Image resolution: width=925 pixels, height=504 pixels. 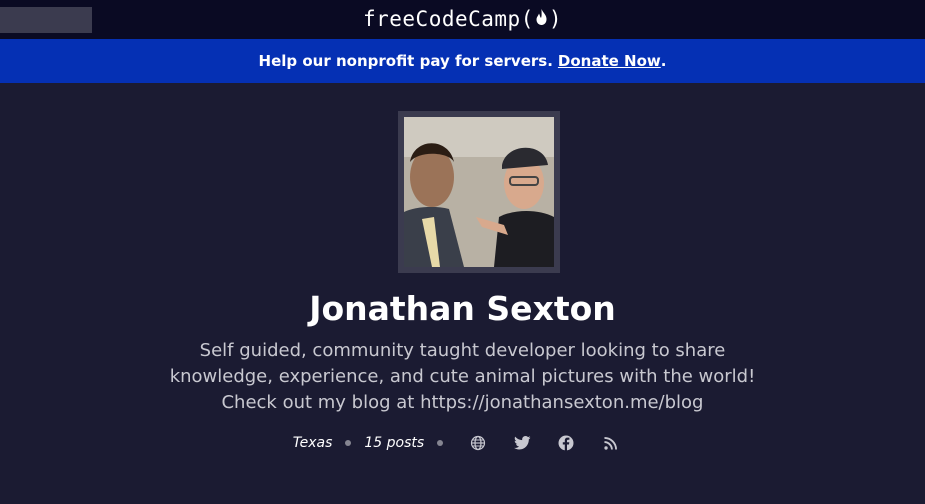 I want to click on facebook-icon, so click(x=566, y=443).